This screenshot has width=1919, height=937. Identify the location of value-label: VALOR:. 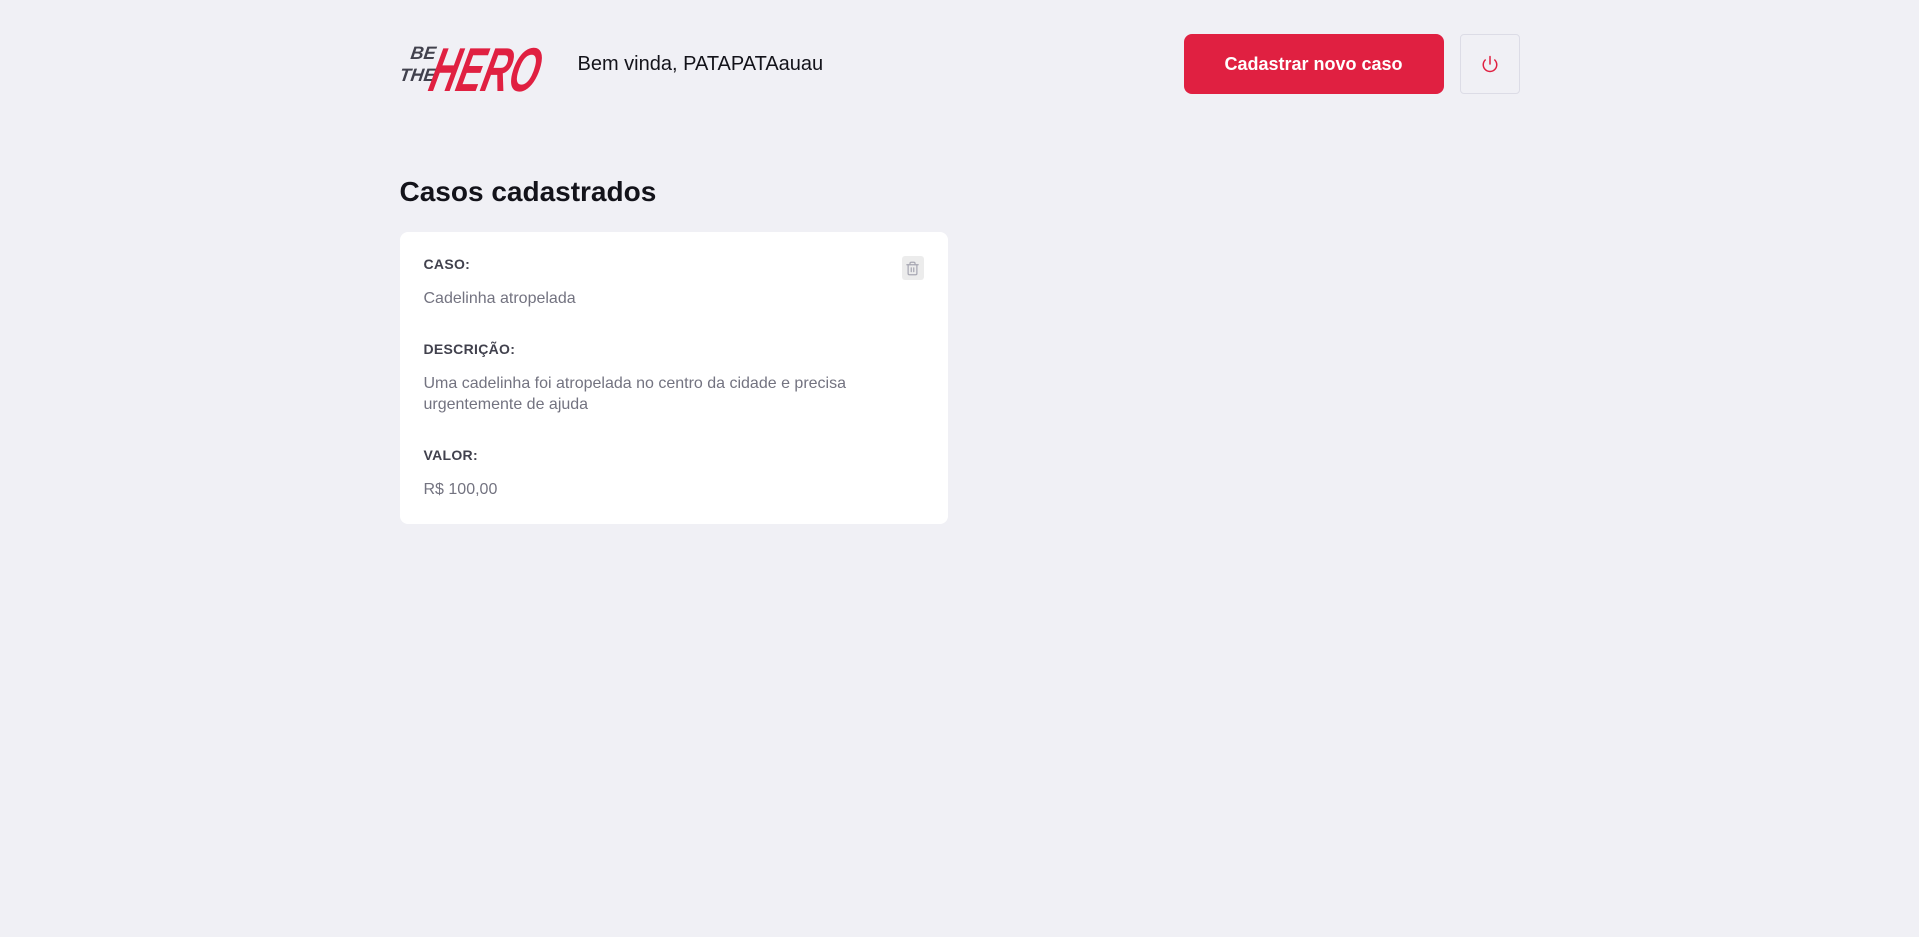
(450, 455).